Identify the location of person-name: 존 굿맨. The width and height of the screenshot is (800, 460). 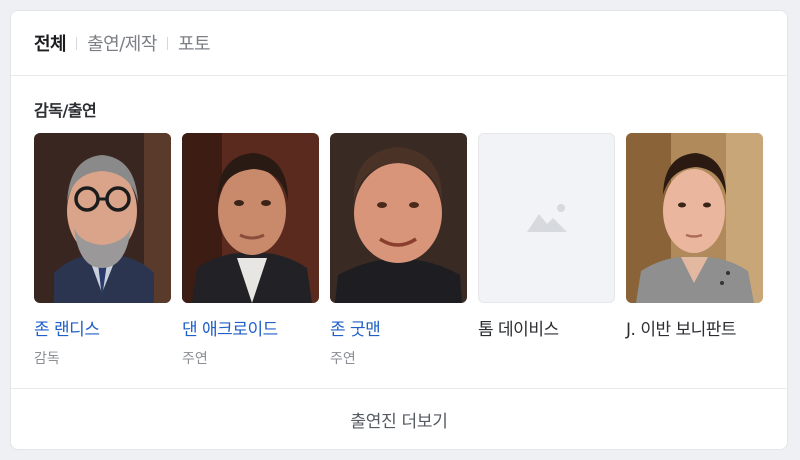
(398, 327).